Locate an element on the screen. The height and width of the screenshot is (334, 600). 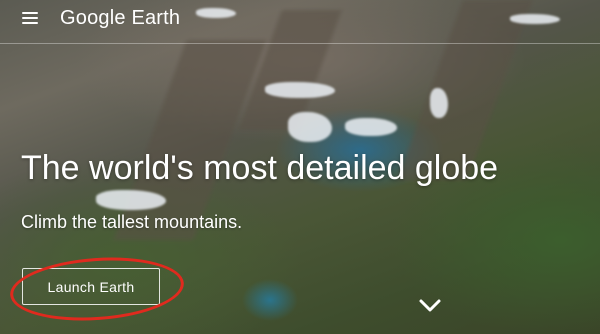
brand-title: Google Earth is located at coordinates (120, 18).